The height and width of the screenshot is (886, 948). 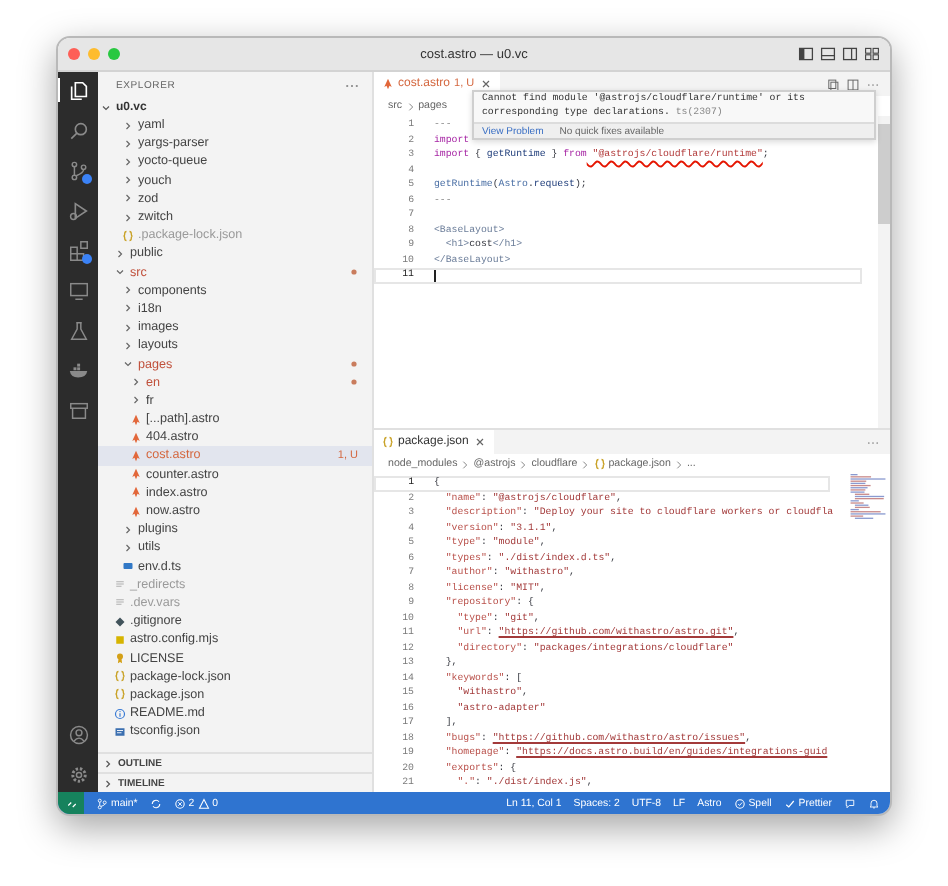 What do you see at coordinates (874, 803) in the screenshot?
I see `bell-icon` at bounding box center [874, 803].